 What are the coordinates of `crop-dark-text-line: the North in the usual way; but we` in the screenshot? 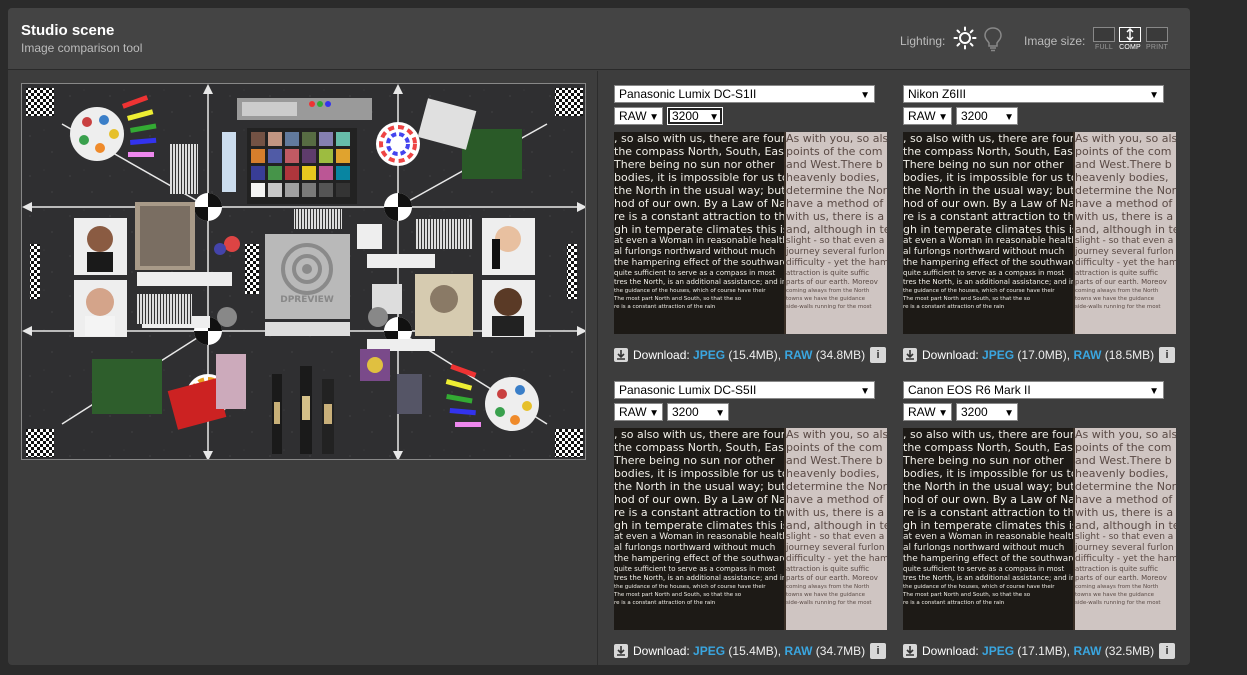 It's located at (988, 486).